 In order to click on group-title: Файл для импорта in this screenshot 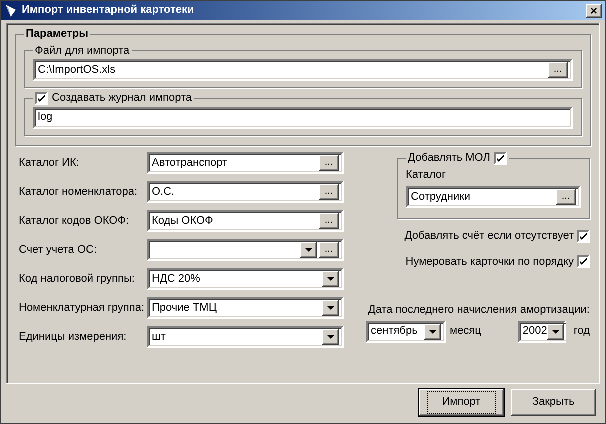, I will do `click(82, 51)`.